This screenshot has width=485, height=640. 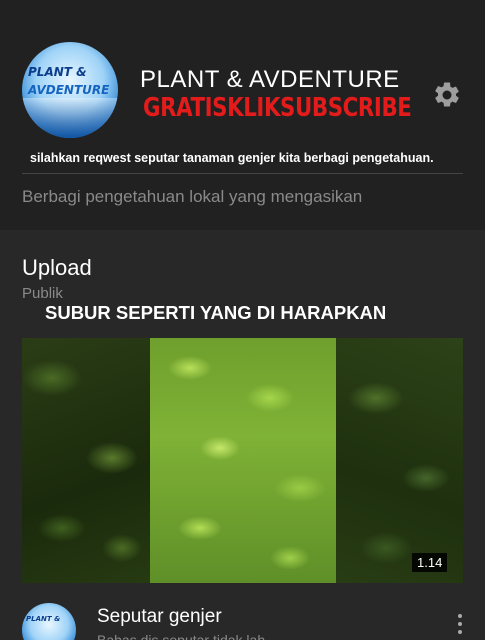 What do you see at coordinates (277, 108) in the screenshot?
I see `channel-banner-subtitle: GRATISKLIKSUBSCRIBE` at bounding box center [277, 108].